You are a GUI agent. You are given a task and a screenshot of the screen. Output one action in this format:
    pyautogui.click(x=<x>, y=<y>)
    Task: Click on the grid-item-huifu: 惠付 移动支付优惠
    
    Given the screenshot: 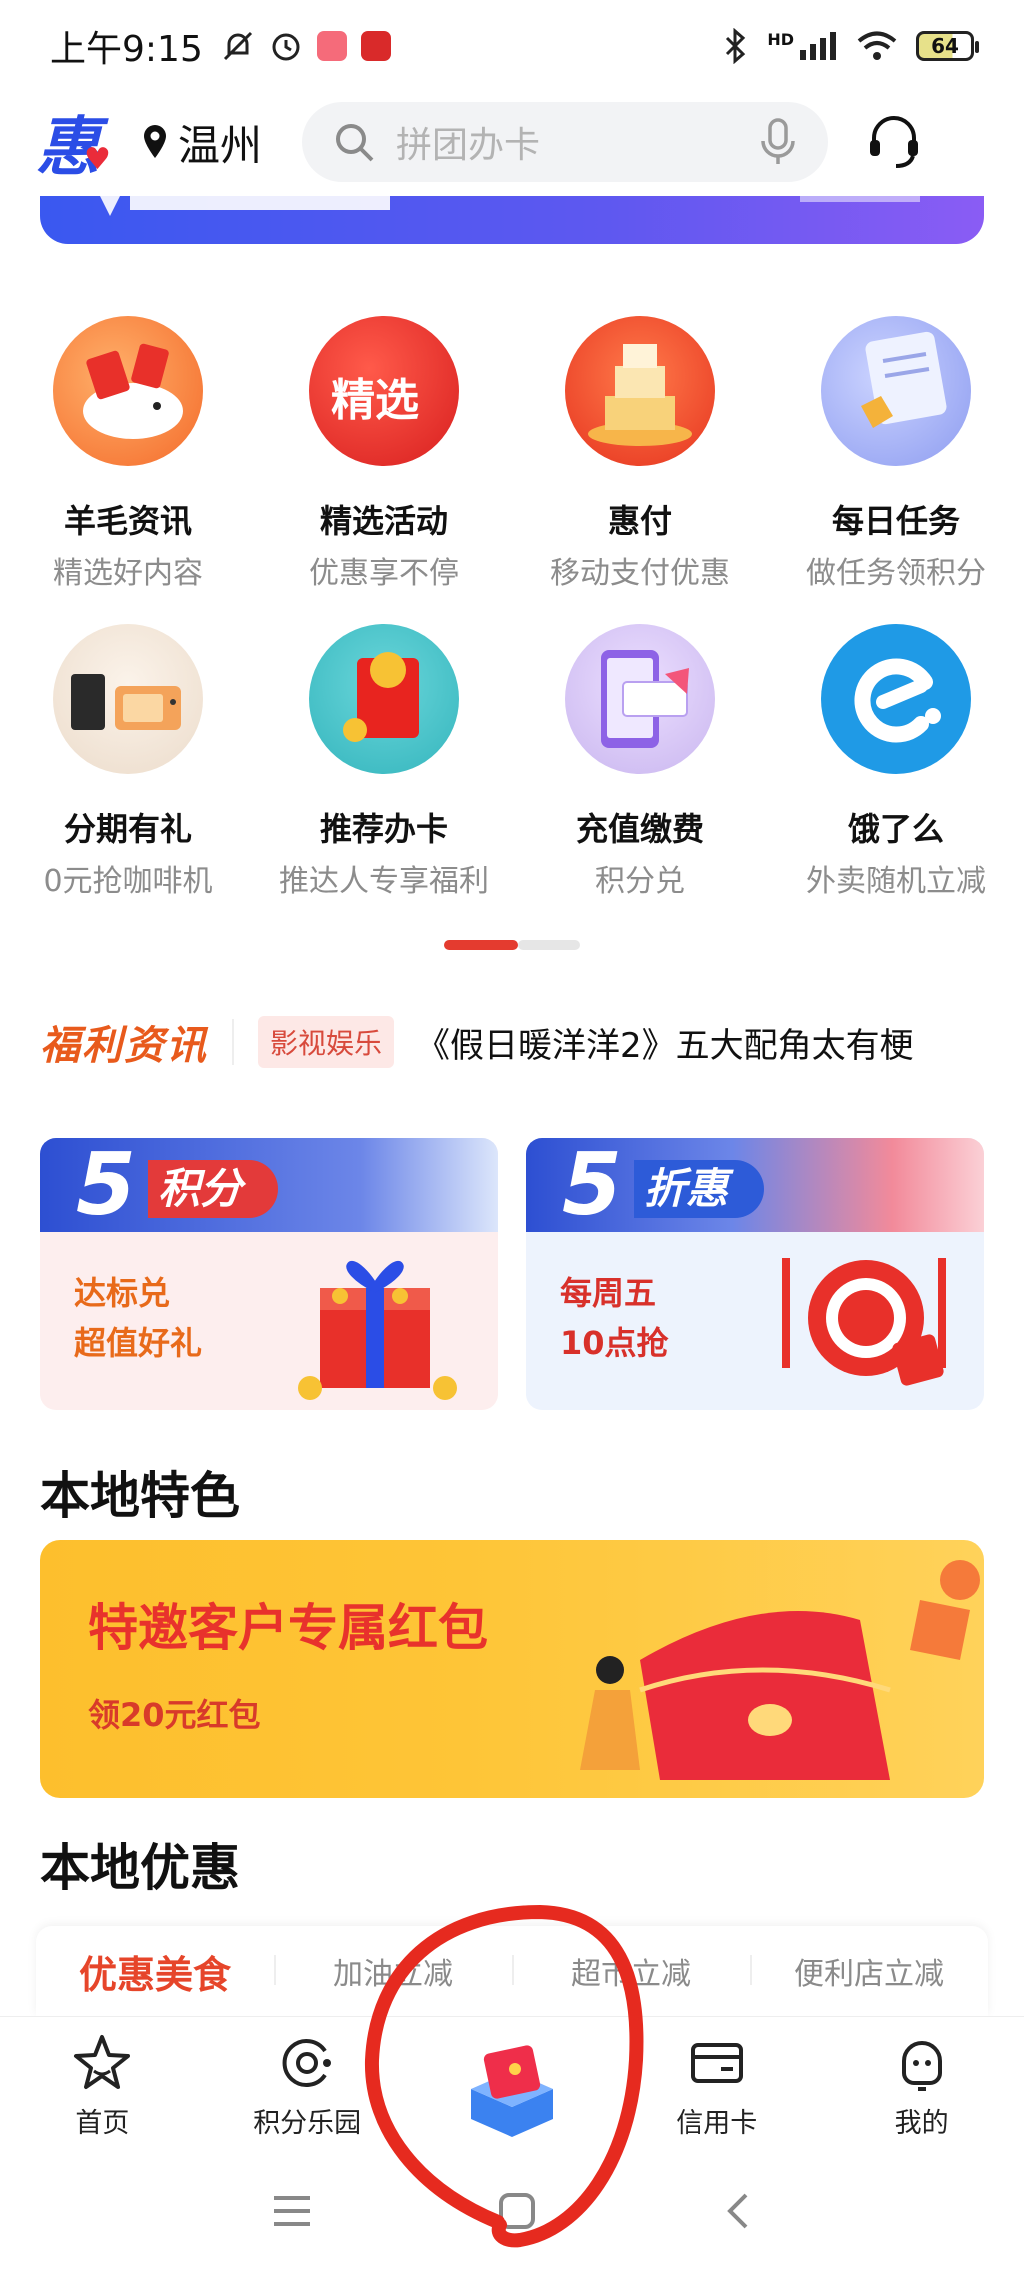 What is the action you would take?
    pyautogui.click(x=640, y=454)
    